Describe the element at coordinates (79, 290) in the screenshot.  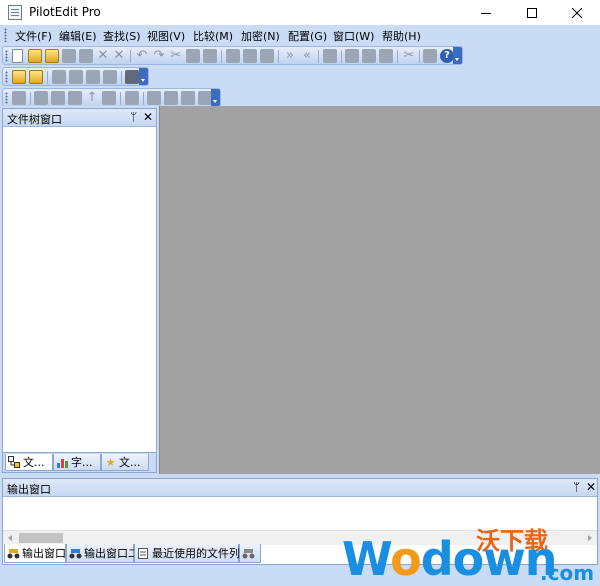
I see `file-tree-view` at that location.